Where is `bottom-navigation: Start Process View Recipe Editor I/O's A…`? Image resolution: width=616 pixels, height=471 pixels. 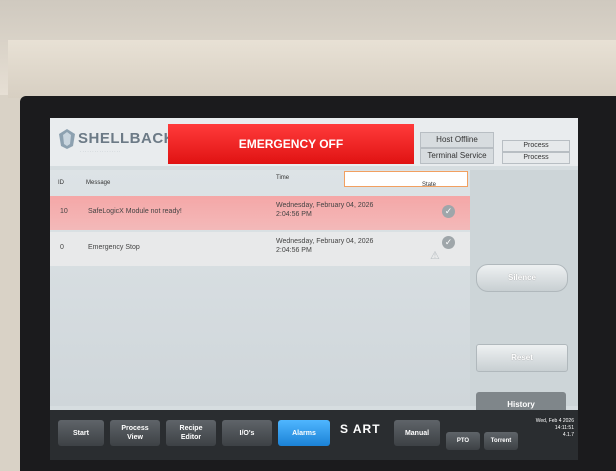
bottom-navigation: Start Process View Recipe Editor I/O's A… is located at coordinates (314, 435).